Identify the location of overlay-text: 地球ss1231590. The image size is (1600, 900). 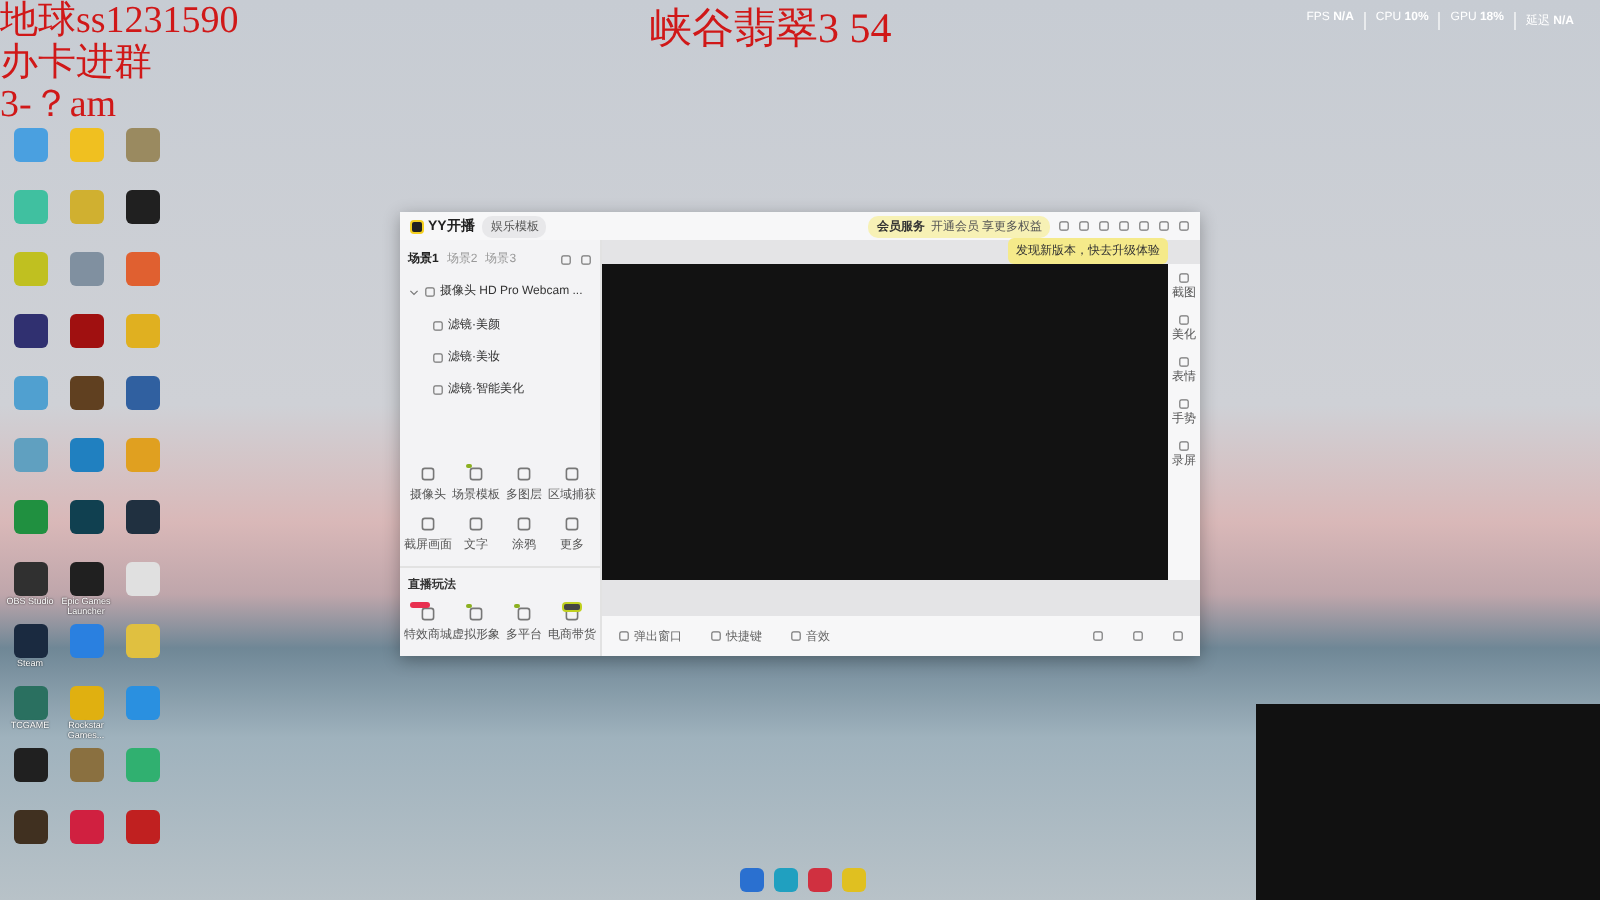
(119, 21).